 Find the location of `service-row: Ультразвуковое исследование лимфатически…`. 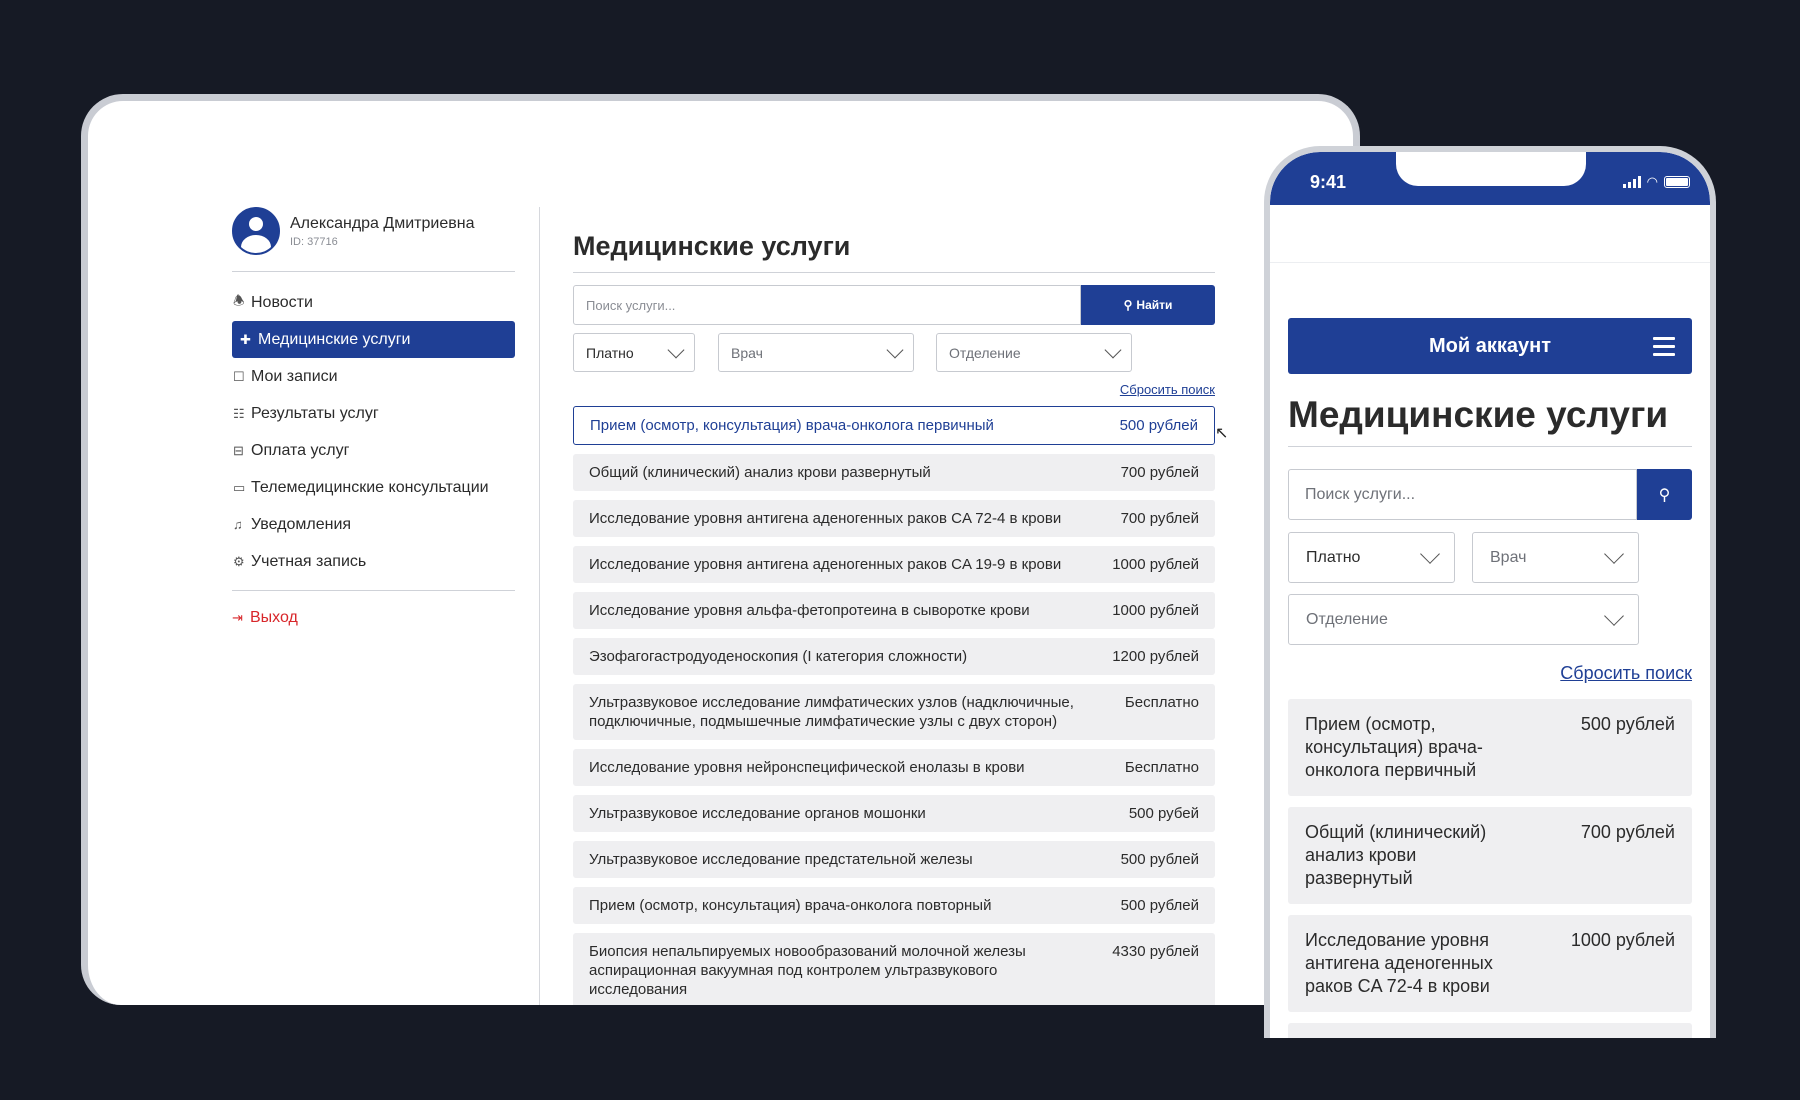

service-row: Ультразвуковое исследование лимфатически… is located at coordinates (894, 712).